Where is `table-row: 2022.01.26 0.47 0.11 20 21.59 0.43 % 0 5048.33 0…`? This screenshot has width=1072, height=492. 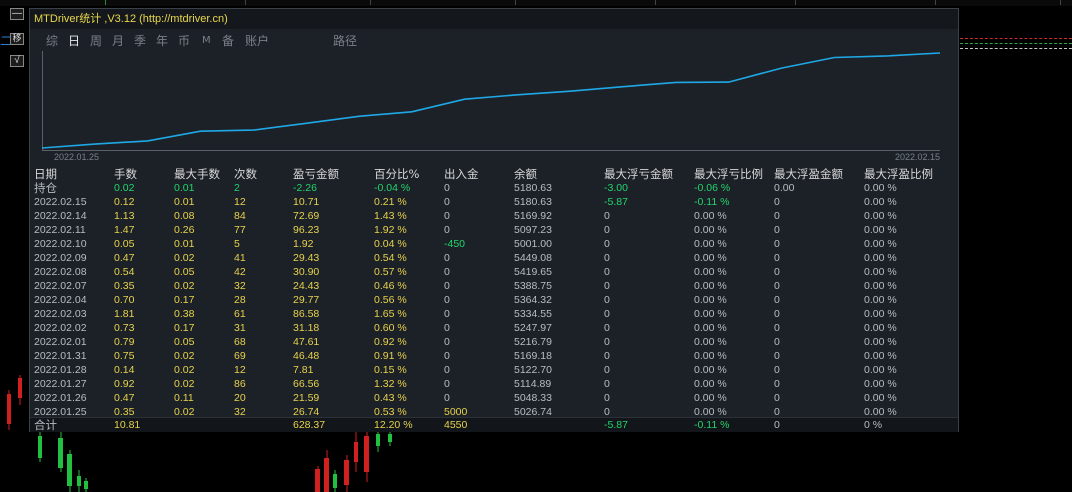 table-row: 2022.01.26 0.47 0.11 20 21.59 0.43 % 0 5048.33 0… is located at coordinates (494, 398).